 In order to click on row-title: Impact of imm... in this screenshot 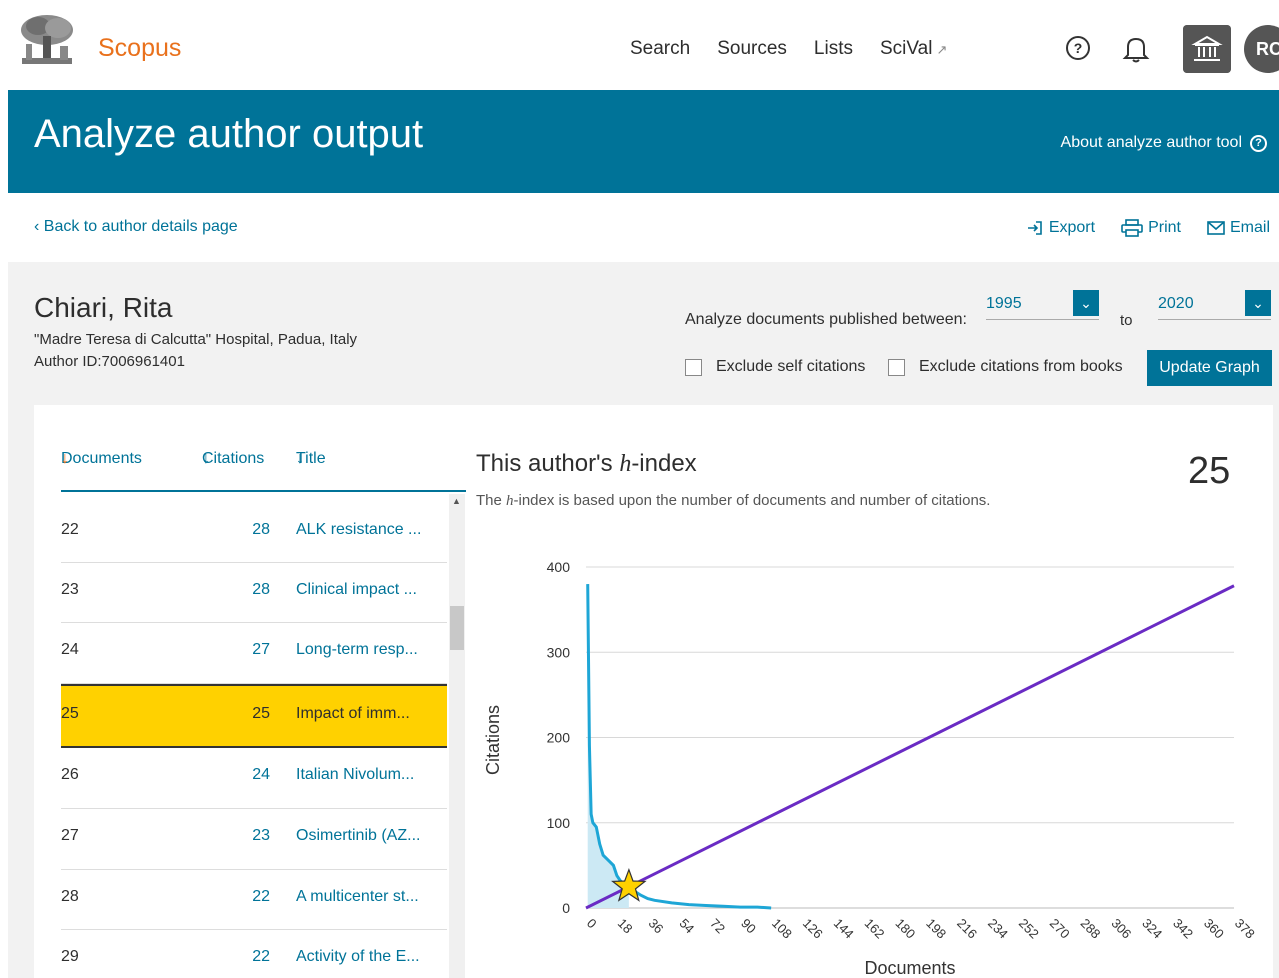, I will do `click(353, 714)`.